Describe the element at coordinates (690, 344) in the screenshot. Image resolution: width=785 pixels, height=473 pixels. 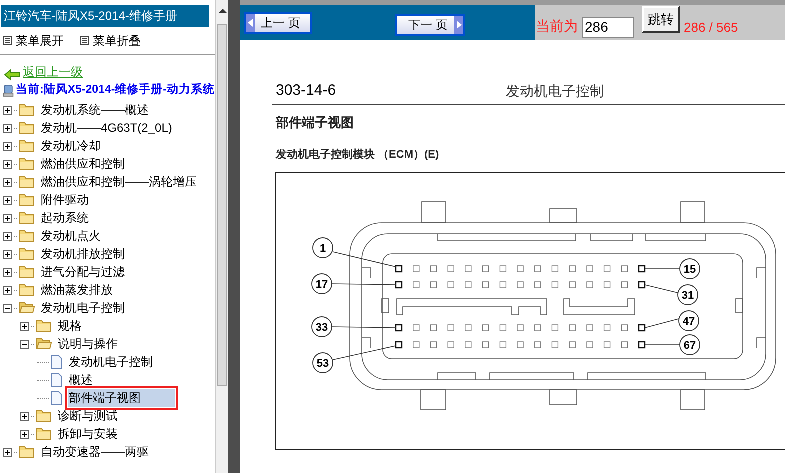
I see `pin-callout: 67` at that location.